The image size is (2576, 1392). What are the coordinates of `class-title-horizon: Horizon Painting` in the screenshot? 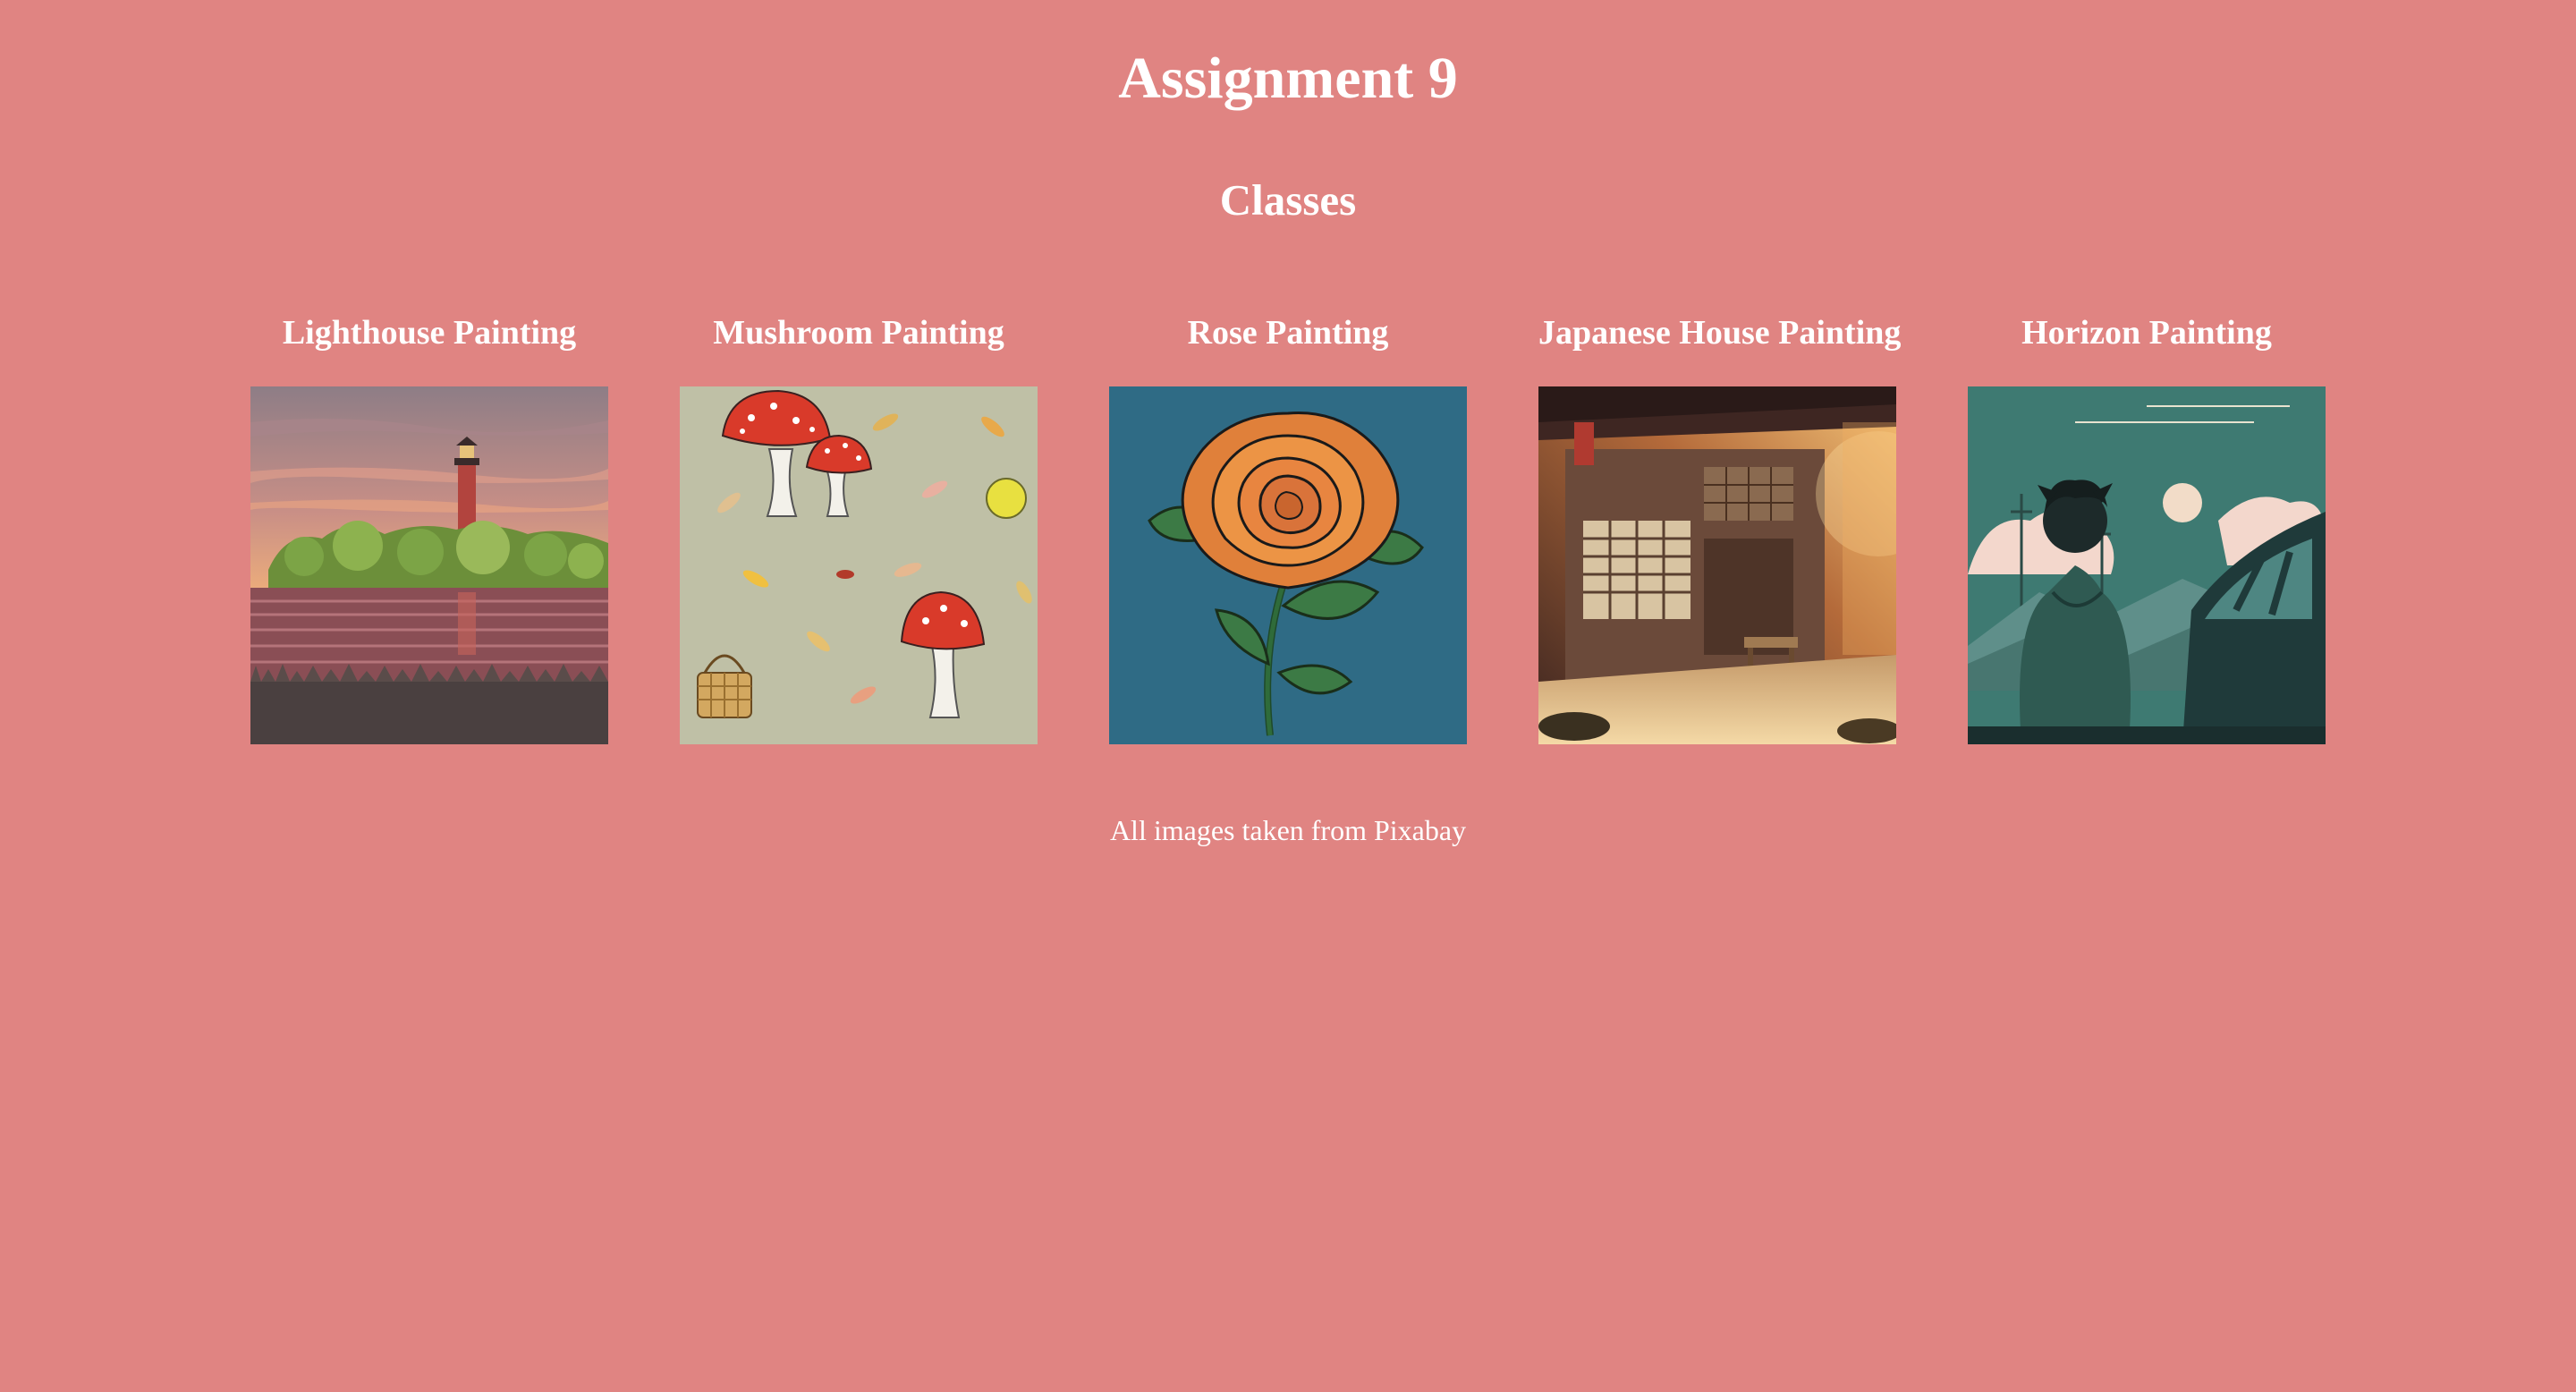 It's located at (2146, 333).